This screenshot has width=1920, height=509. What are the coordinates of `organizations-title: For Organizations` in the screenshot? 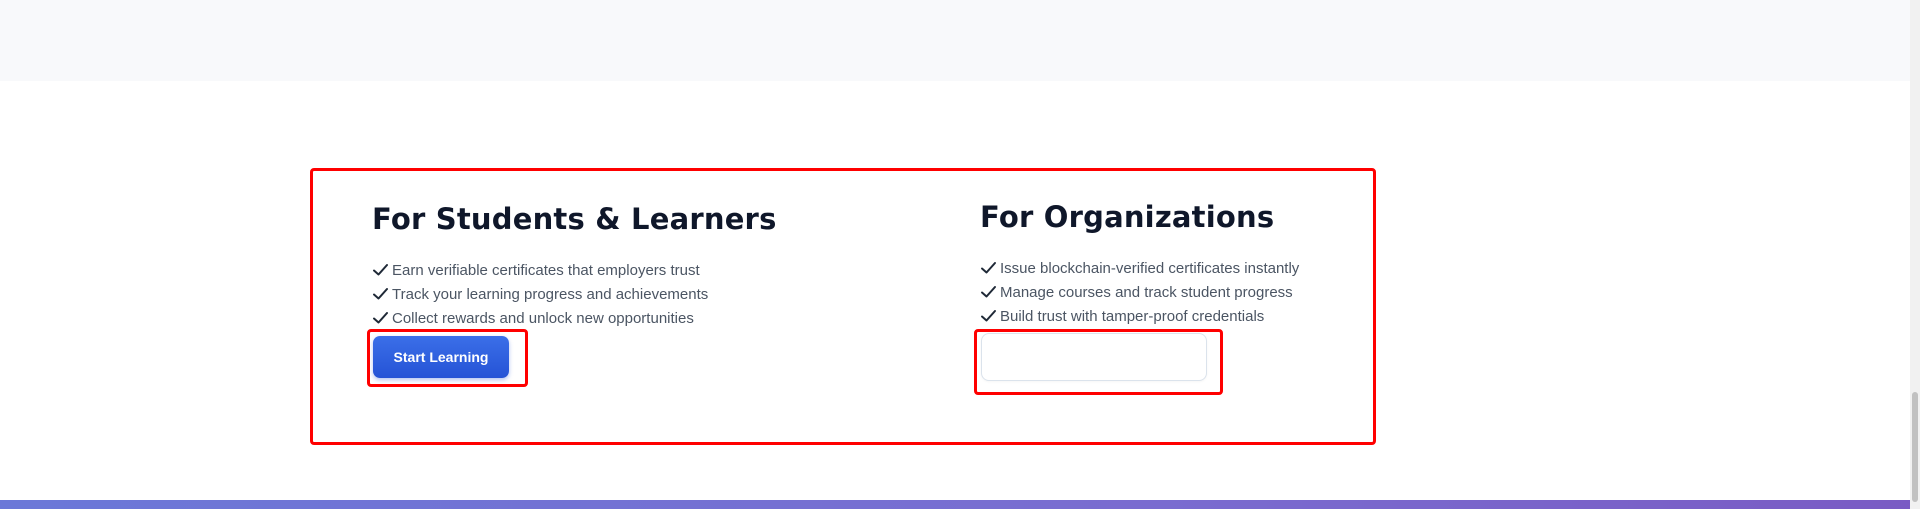 It's located at (1127, 217).